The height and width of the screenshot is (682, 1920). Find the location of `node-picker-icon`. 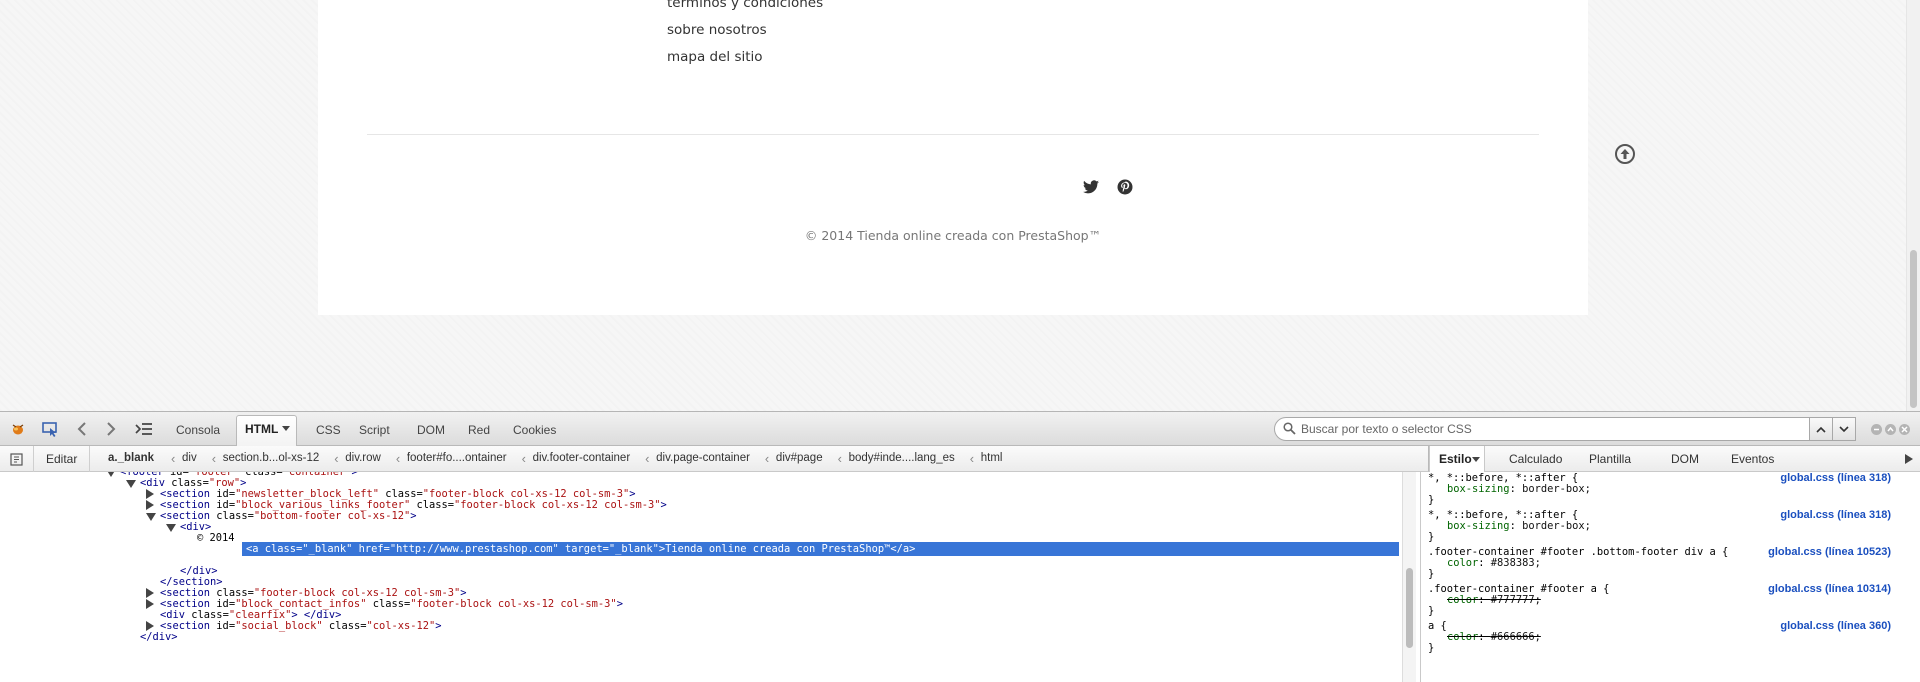

node-picker-icon is located at coordinates (16, 462).